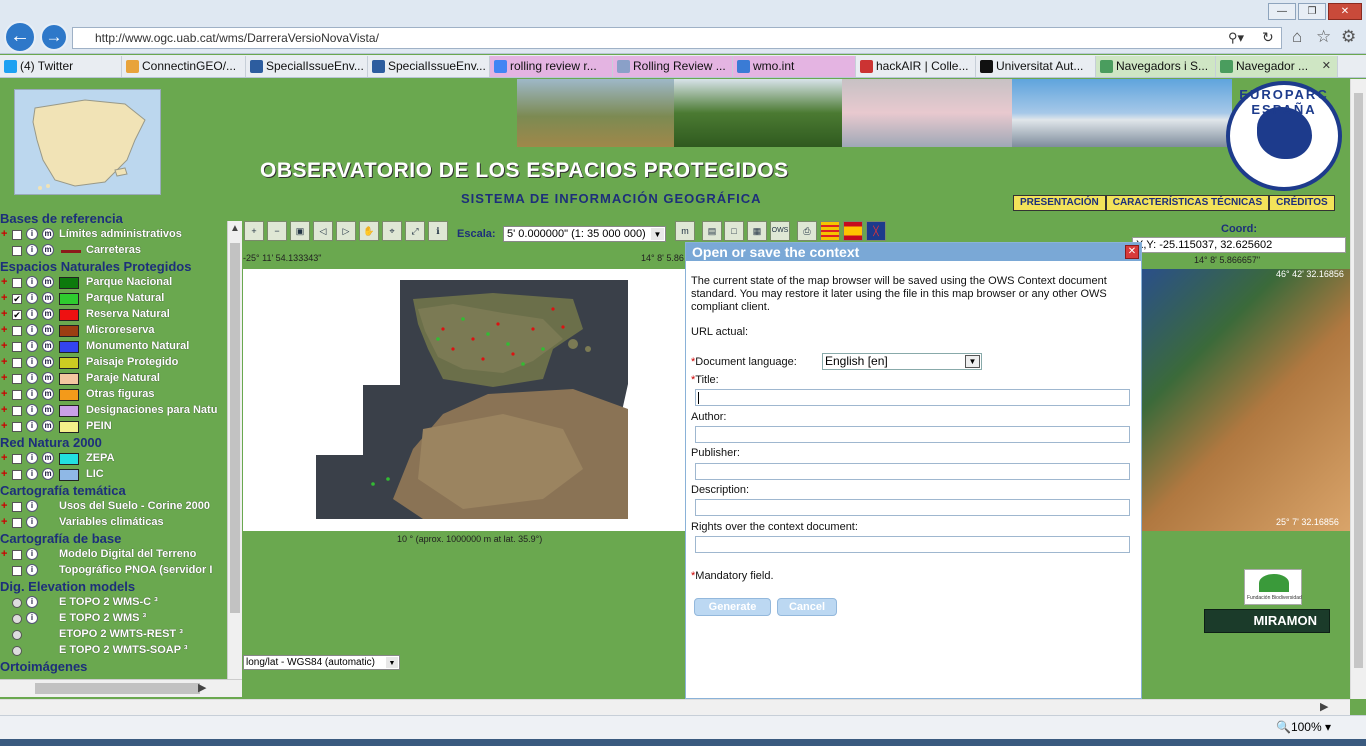  I want to click on previous-view-icon: ◁, so click(323, 231).